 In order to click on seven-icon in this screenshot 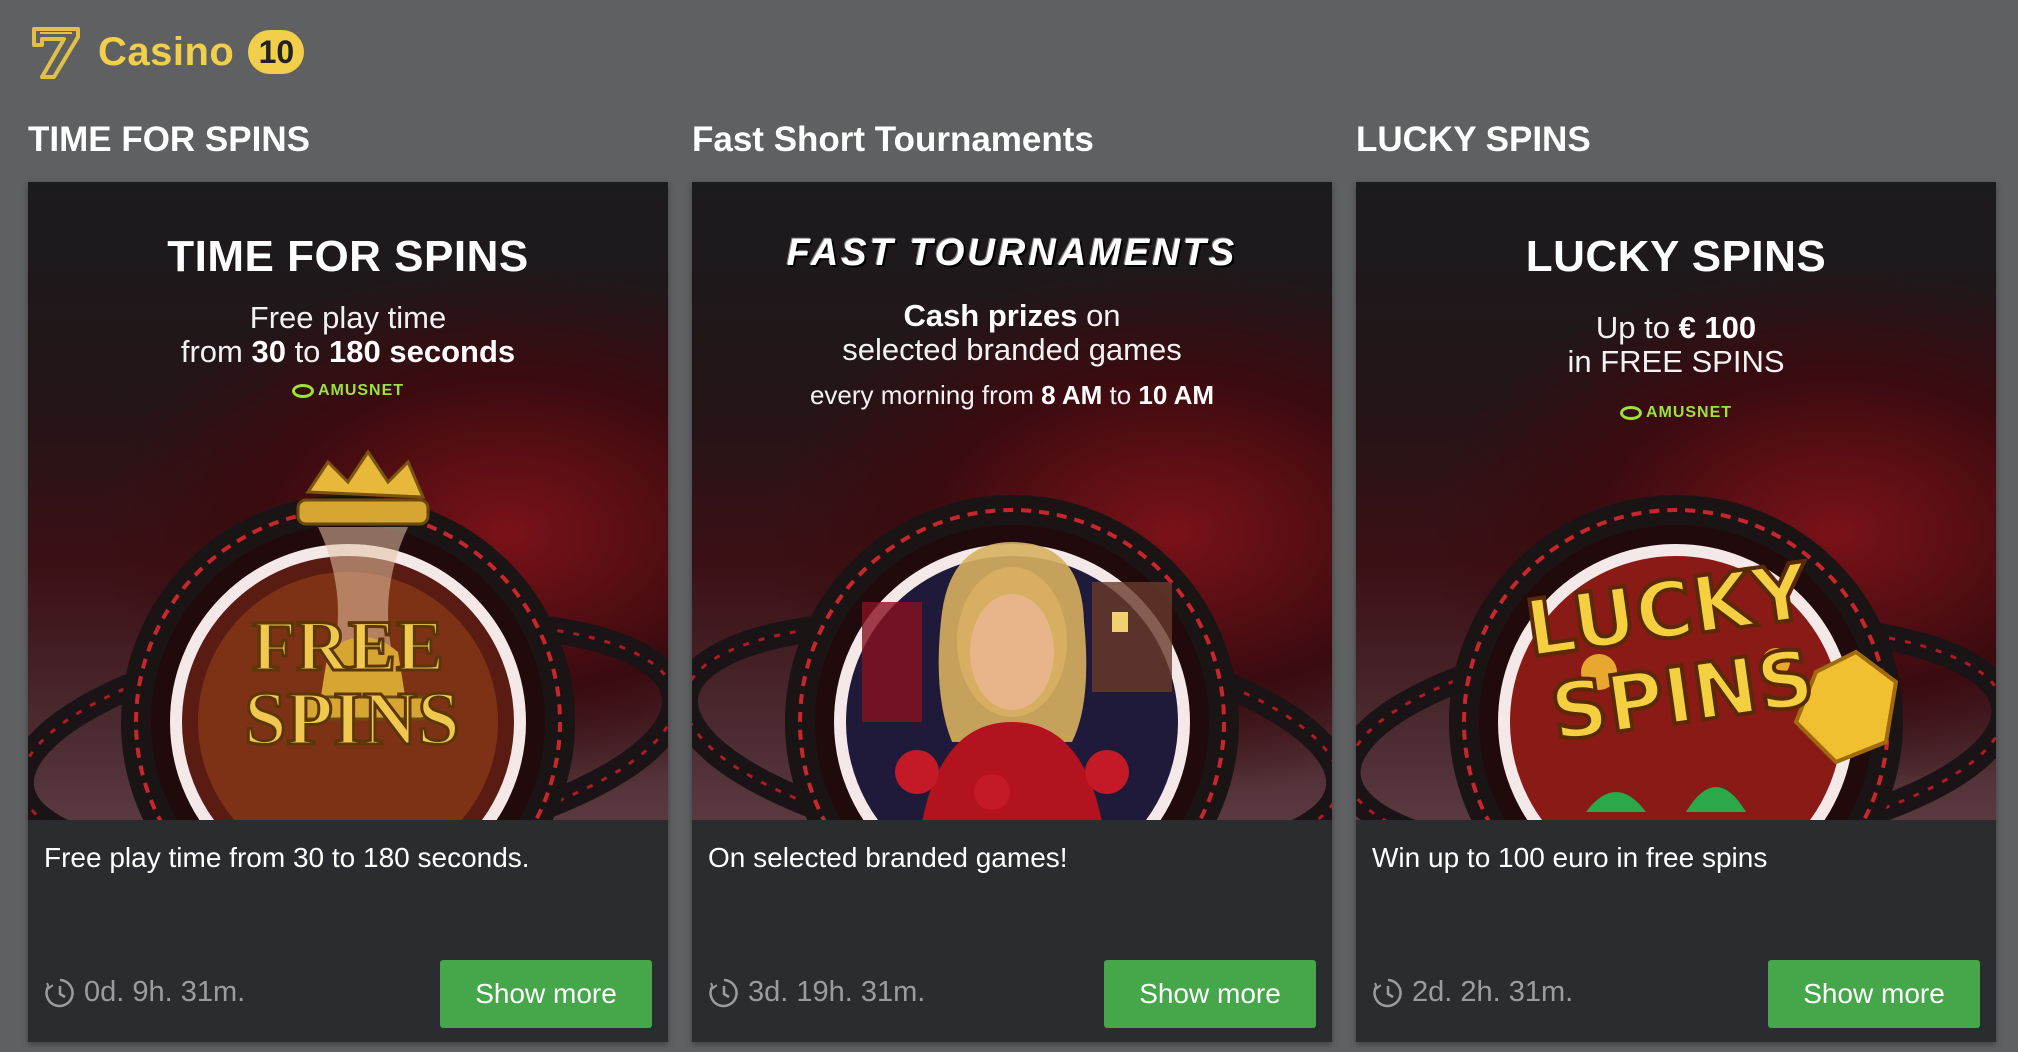, I will do `click(56, 53)`.